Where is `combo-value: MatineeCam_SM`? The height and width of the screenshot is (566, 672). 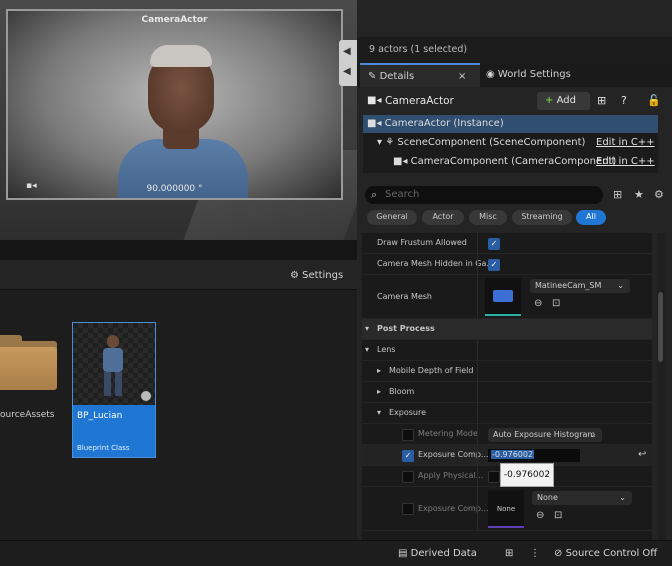 combo-value: MatineeCam_SM is located at coordinates (568, 285).